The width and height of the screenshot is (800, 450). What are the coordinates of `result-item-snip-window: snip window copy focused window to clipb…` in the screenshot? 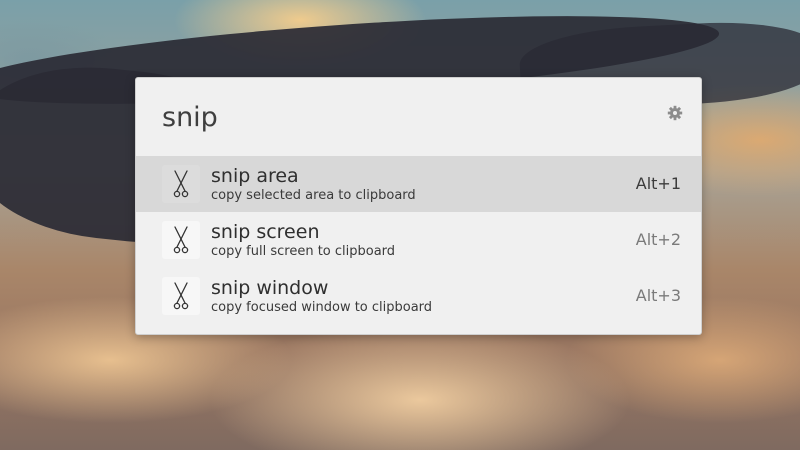 It's located at (418, 296).